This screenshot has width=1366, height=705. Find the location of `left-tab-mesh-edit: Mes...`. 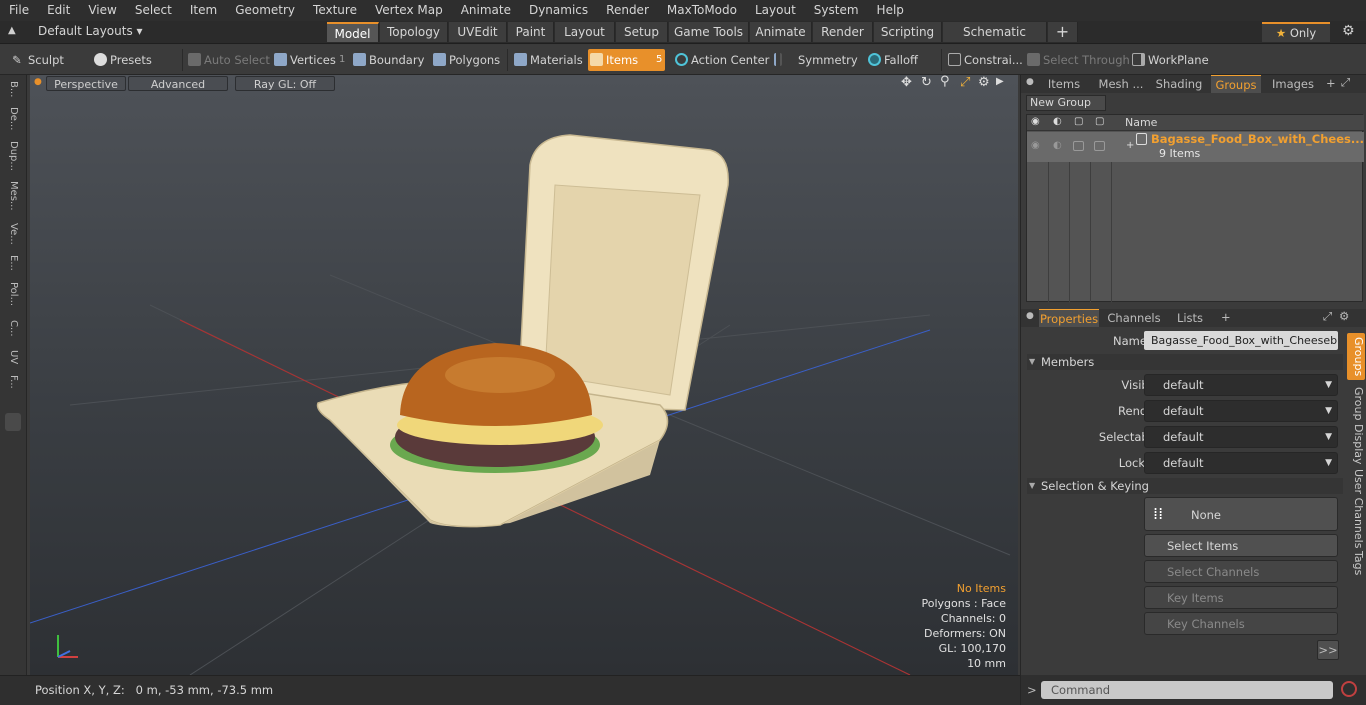

left-tab-mesh-edit: Mes... is located at coordinates (12, 196).